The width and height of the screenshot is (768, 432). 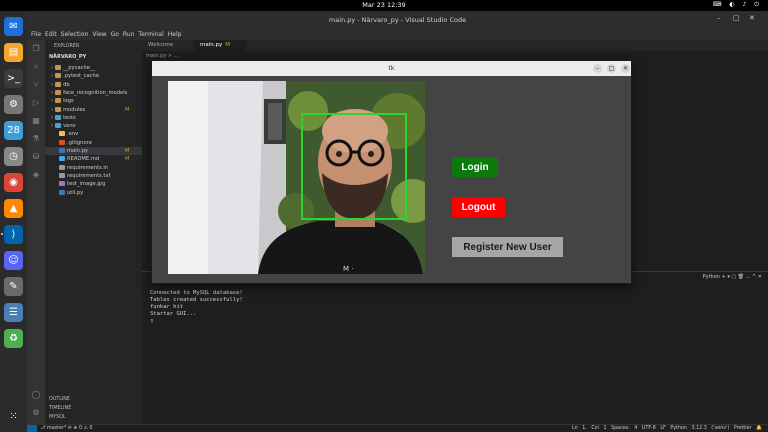 What do you see at coordinates (13, 156) in the screenshot?
I see `clock-icon: ◷` at bounding box center [13, 156].